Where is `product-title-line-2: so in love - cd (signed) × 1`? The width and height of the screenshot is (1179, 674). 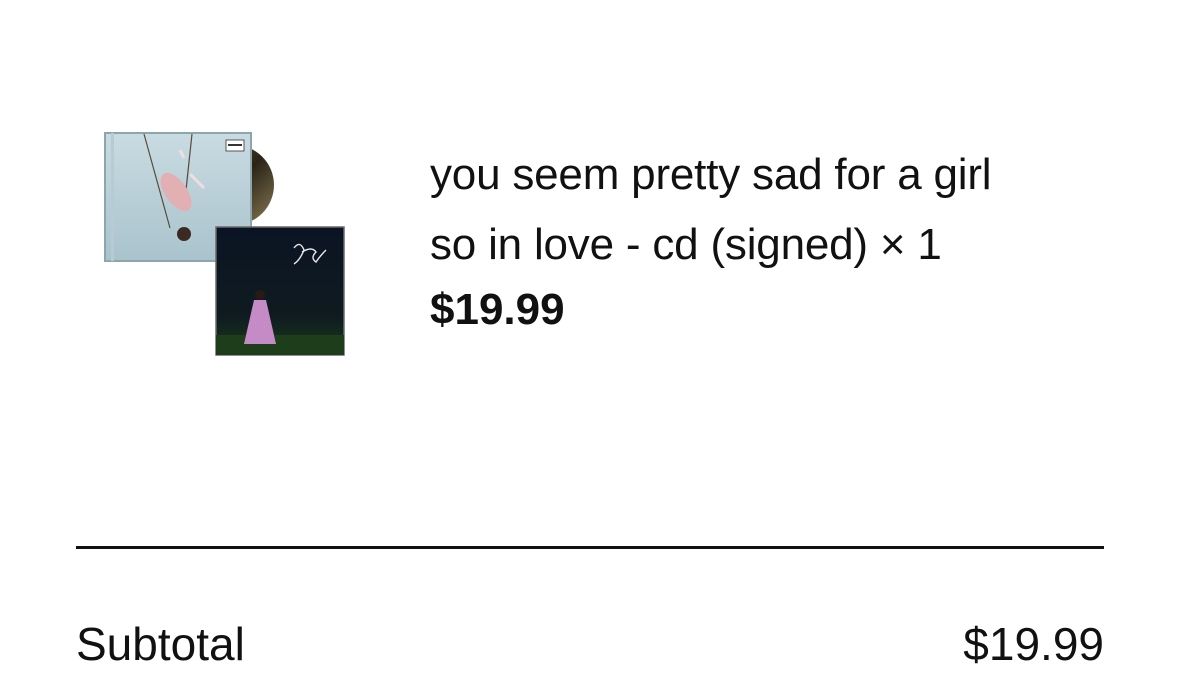 product-title-line-2: so in love - cd (signed) × 1 is located at coordinates (686, 244).